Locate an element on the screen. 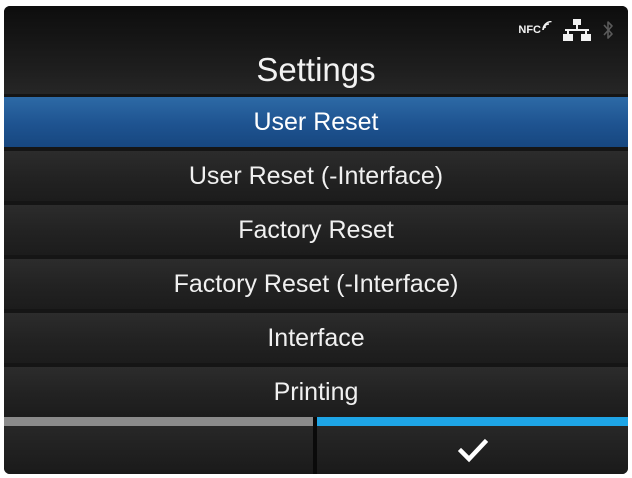  menu-item-user-reset-interface: User Reset (-Interface) is located at coordinates (316, 176).